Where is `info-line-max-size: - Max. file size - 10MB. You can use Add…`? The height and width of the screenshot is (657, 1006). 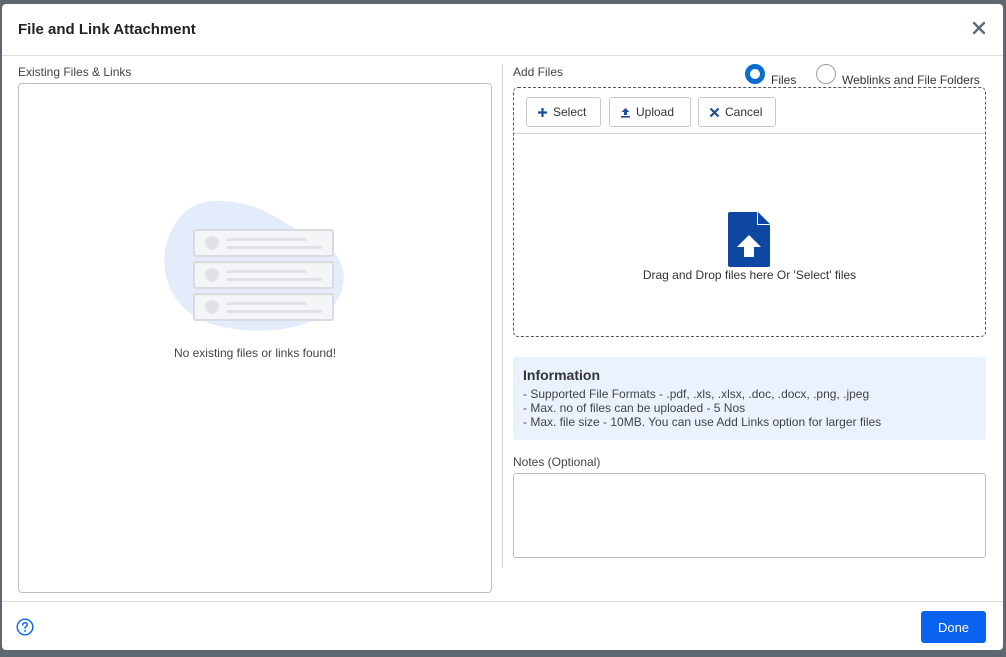 info-line-max-size: - Max. file size - 10MB. You can use Add… is located at coordinates (702, 422).